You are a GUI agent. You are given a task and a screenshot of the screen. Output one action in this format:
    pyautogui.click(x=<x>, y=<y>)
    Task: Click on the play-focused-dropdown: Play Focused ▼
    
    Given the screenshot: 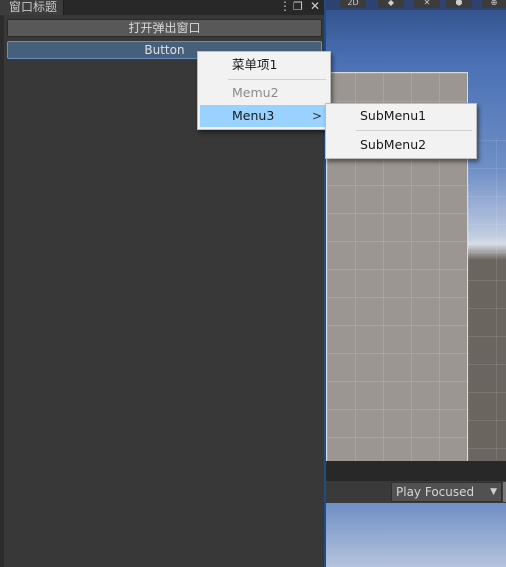 What is the action you would take?
    pyautogui.click(x=446, y=492)
    